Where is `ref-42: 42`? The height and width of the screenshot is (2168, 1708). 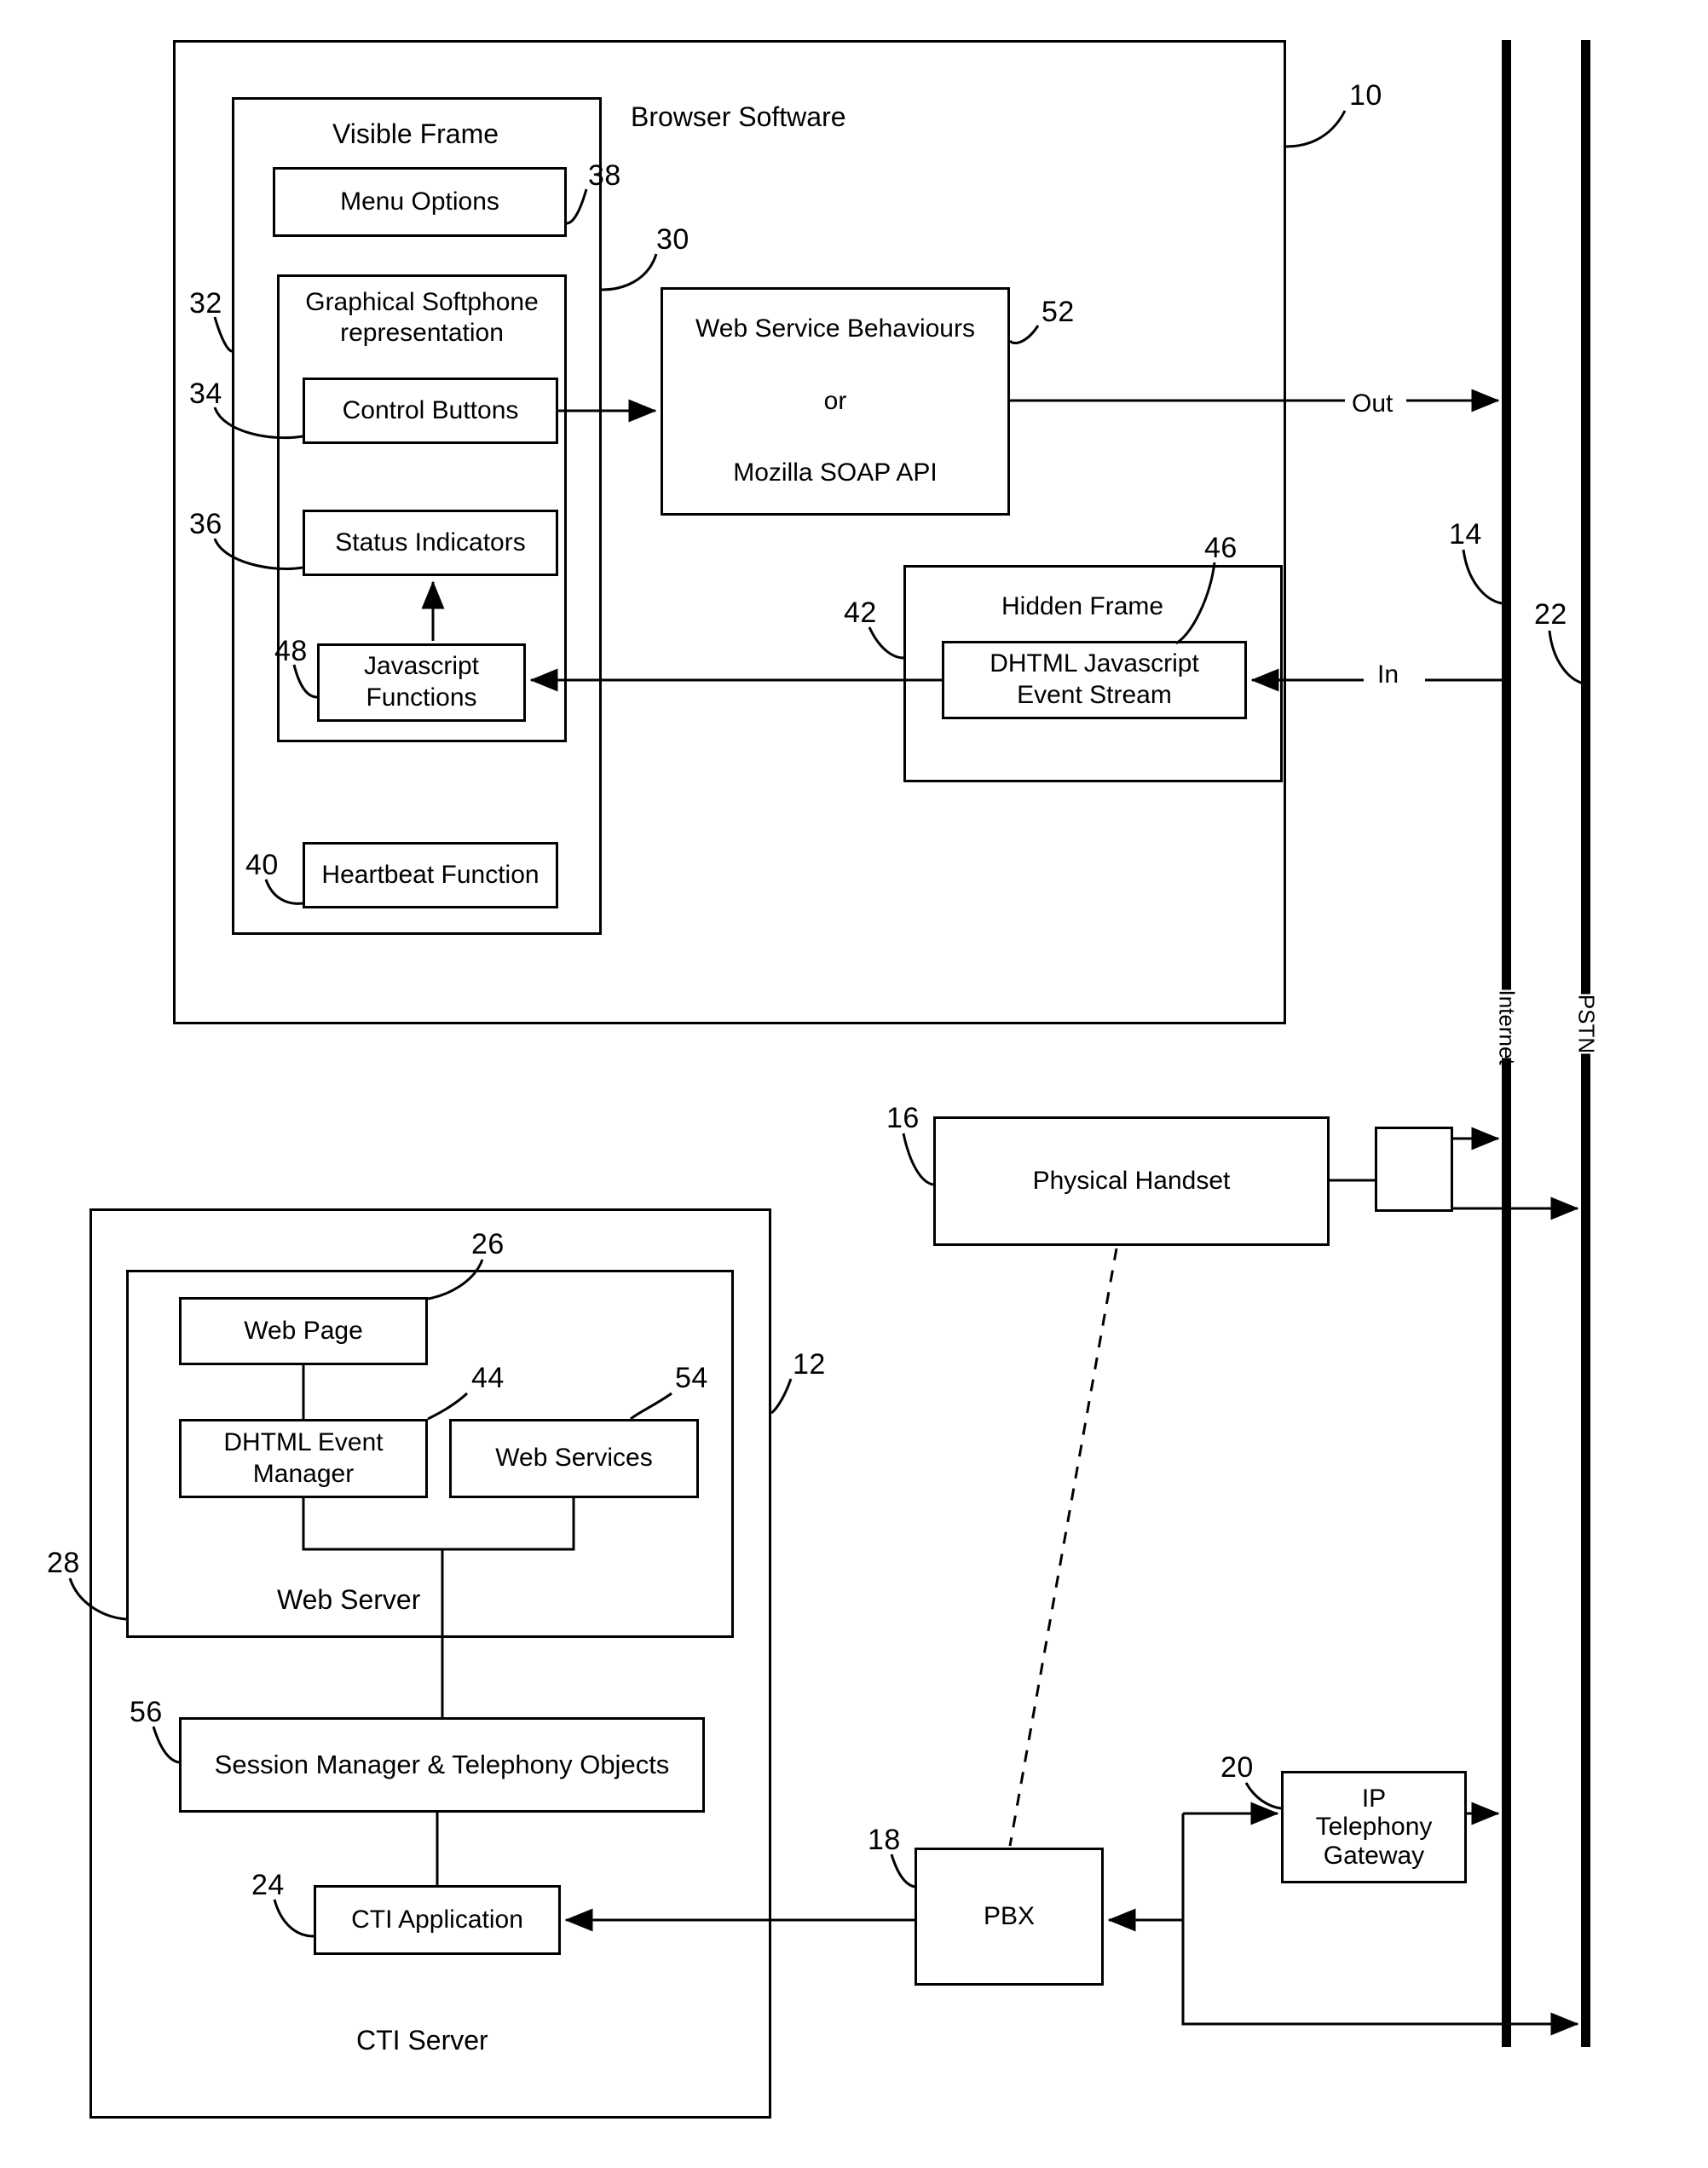
ref-42: 42 is located at coordinates (860, 613).